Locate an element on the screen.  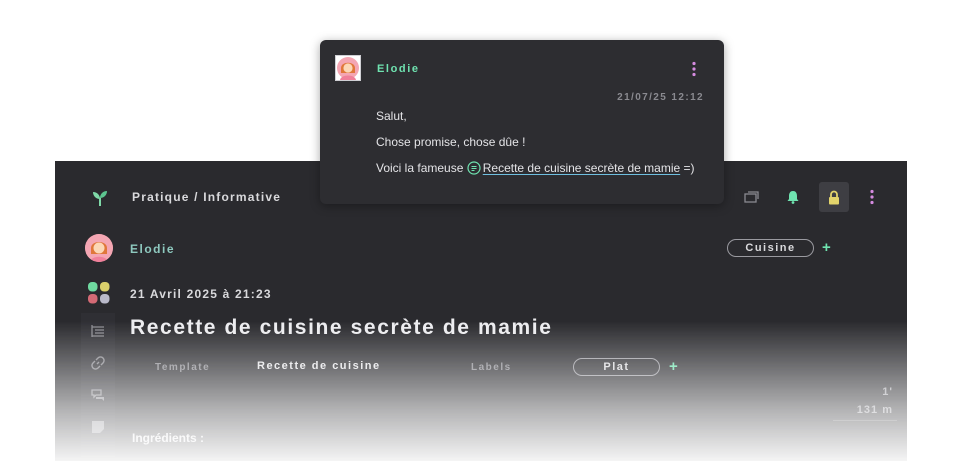
side-rail is located at coordinates (98, 387).